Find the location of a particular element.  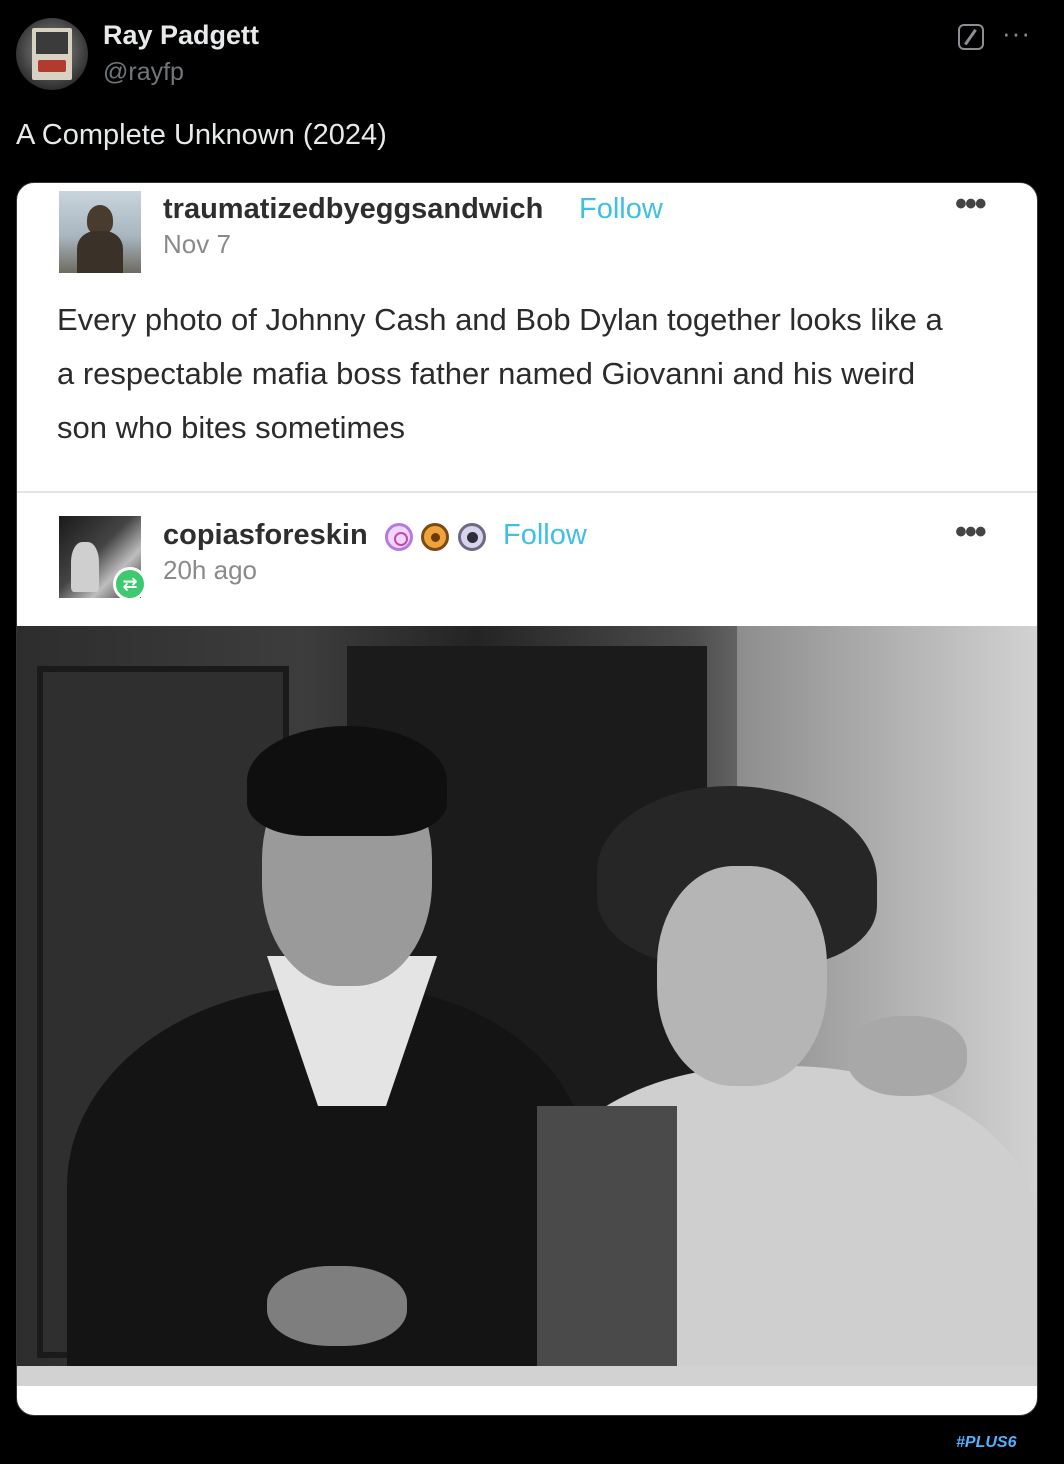

grok-icon is located at coordinates (971, 37).